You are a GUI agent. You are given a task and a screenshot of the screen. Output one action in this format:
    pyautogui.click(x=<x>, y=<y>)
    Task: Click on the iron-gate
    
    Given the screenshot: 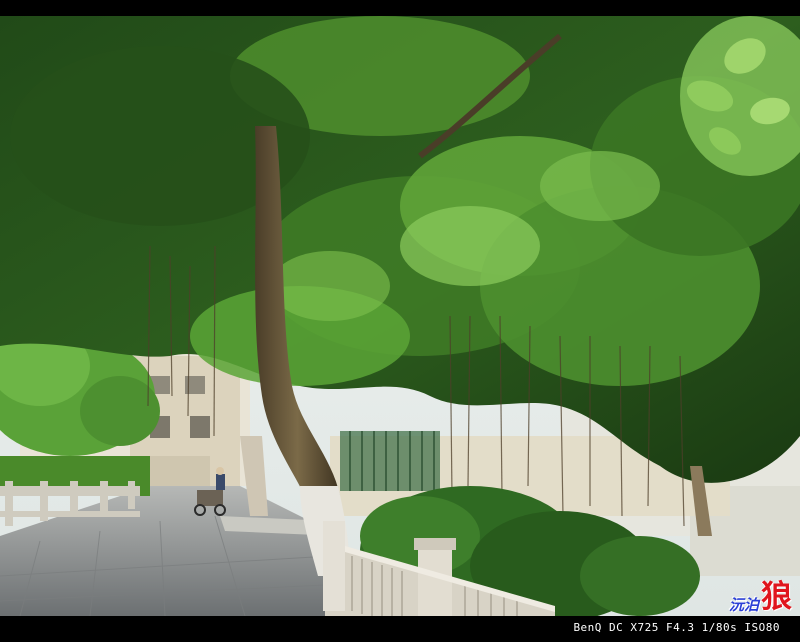 What is the action you would take?
    pyautogui.click(x=390, y=461)
    